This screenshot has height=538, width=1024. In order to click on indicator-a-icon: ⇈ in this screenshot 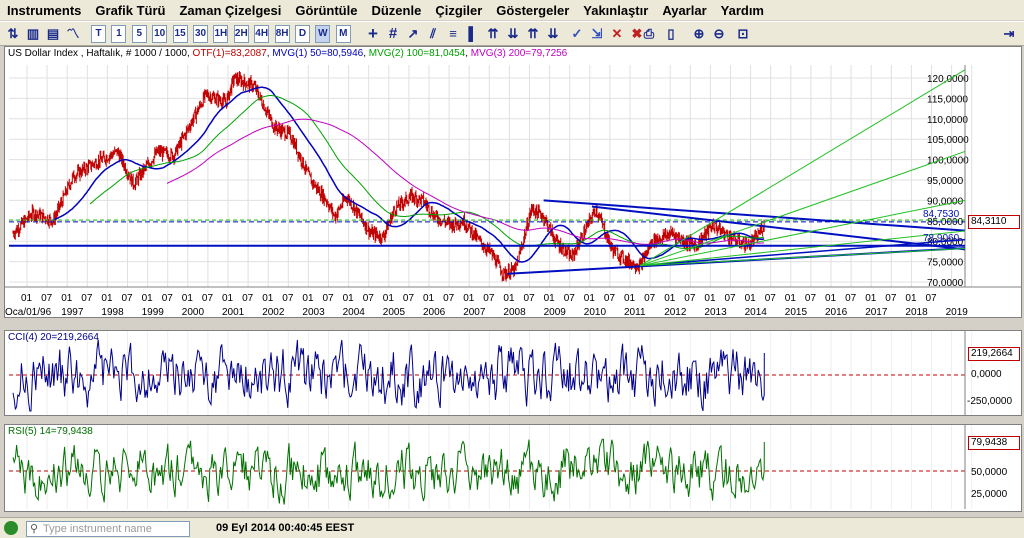, I will do `click(493, 34)`.